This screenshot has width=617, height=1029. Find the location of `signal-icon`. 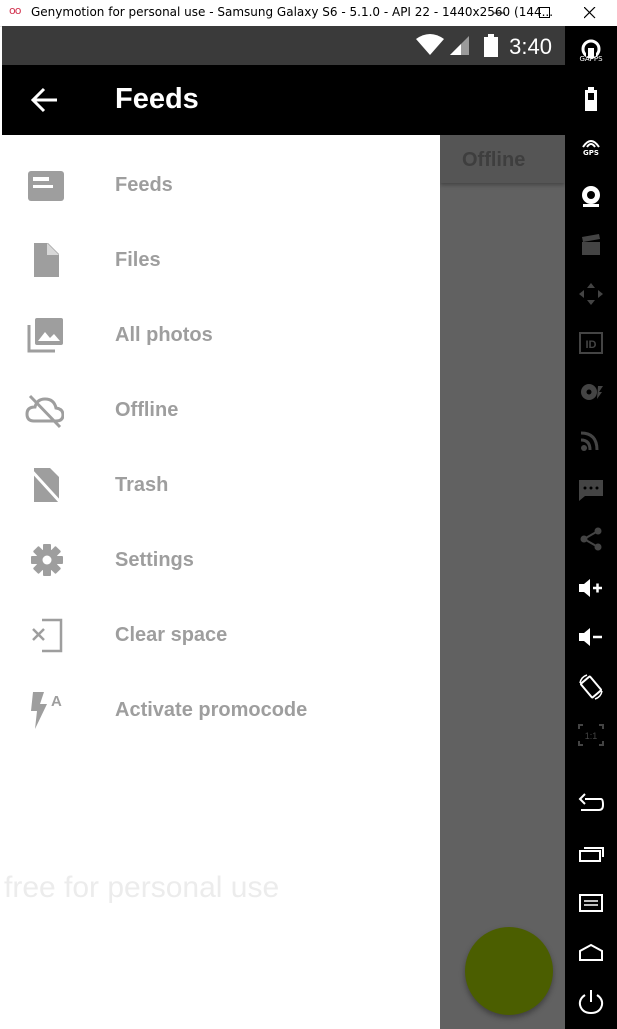

signal-icon is located at coordinates (459, 45).